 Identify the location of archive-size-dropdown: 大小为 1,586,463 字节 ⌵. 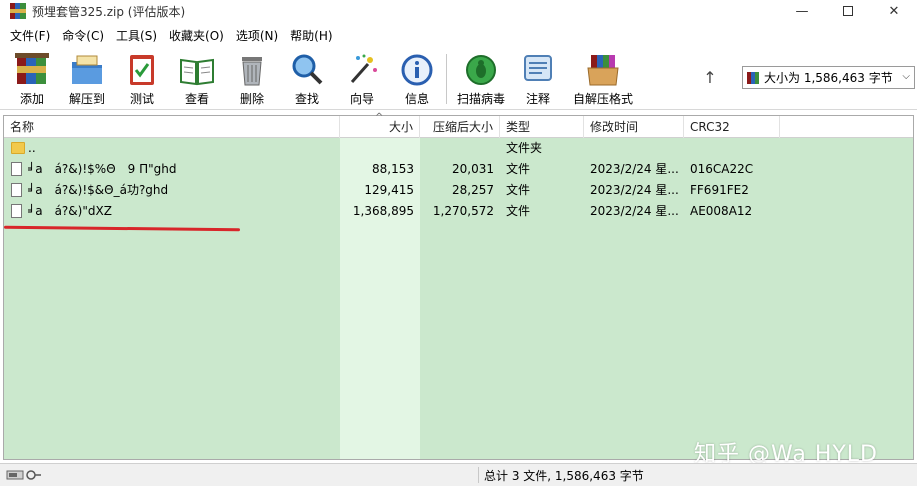
(828, 77).